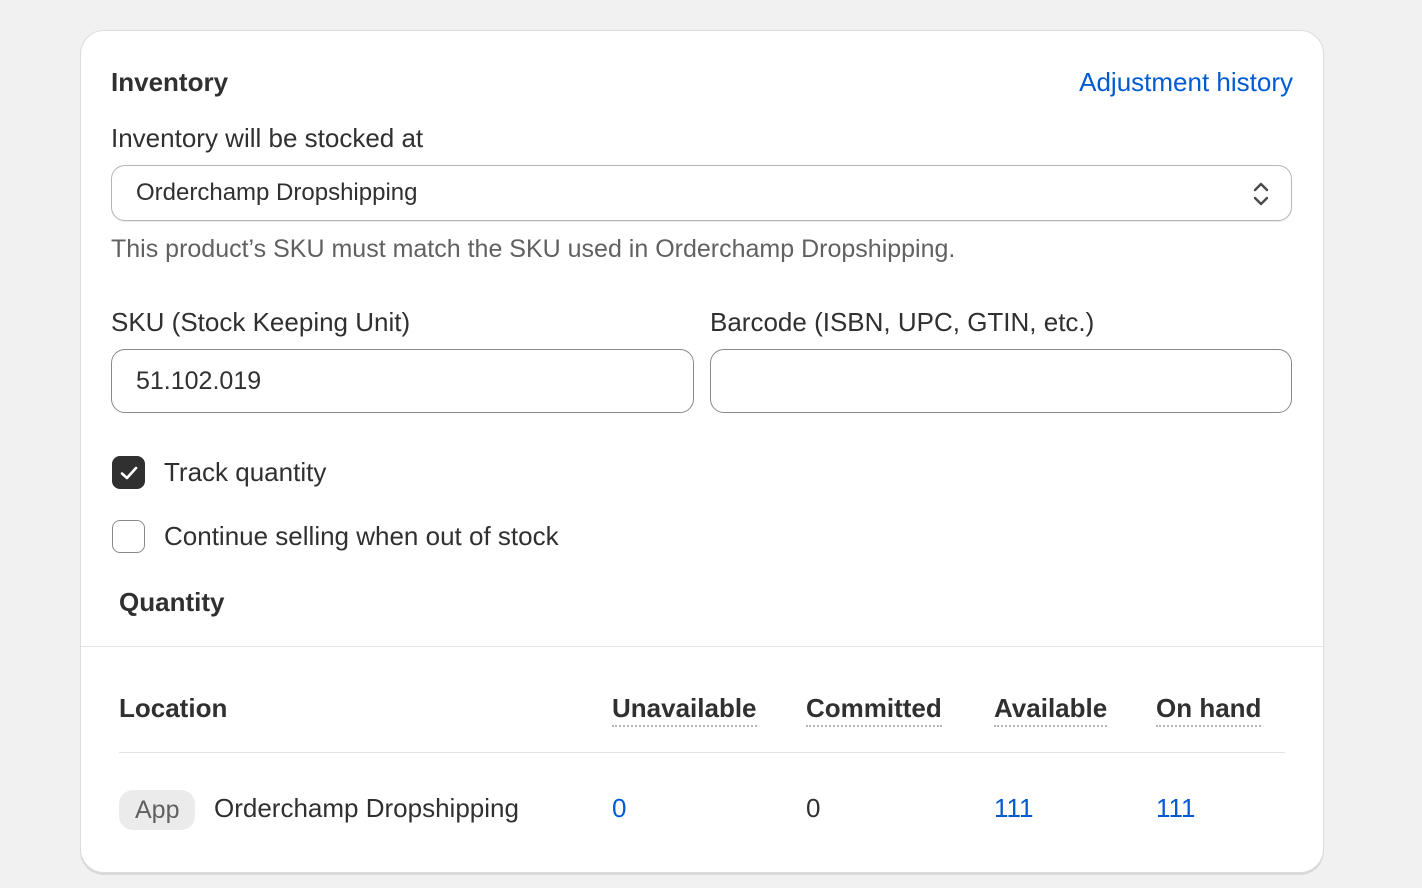 The image size is (1422, 888). I want to click on available-link: 111, so click(1014, 808).